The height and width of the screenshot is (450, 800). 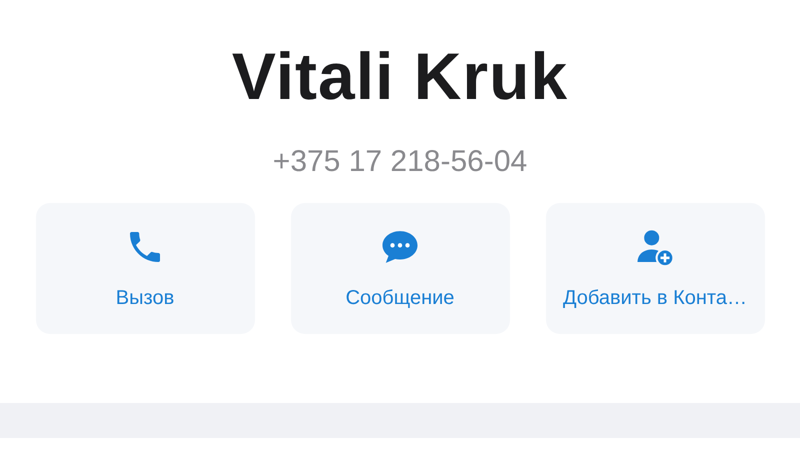 I want to click on phone-number: +375 17 218-56-04, so click(x=400, y=162).